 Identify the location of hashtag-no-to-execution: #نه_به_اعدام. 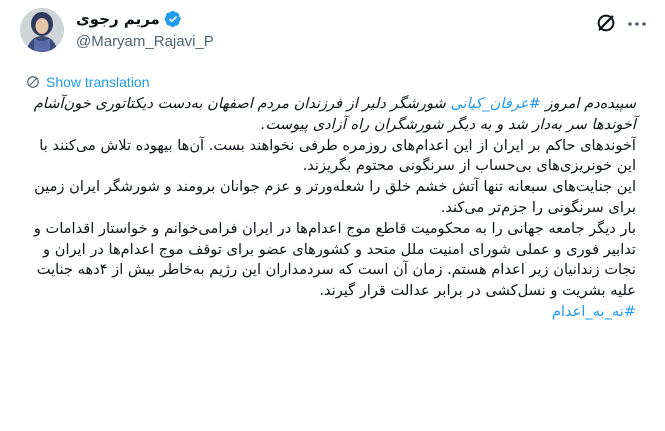
(594, 311).